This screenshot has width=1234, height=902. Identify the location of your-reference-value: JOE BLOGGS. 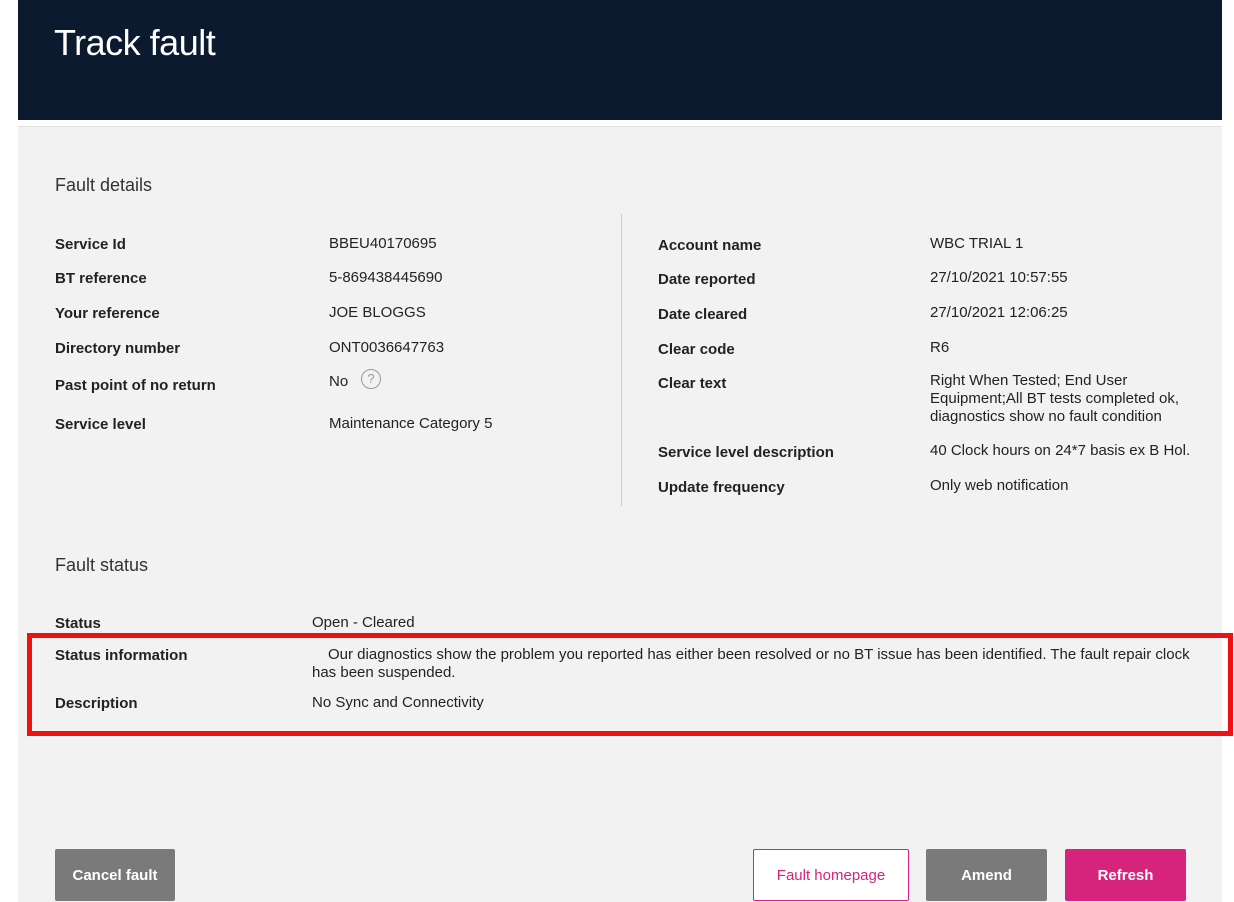
(377, 312).